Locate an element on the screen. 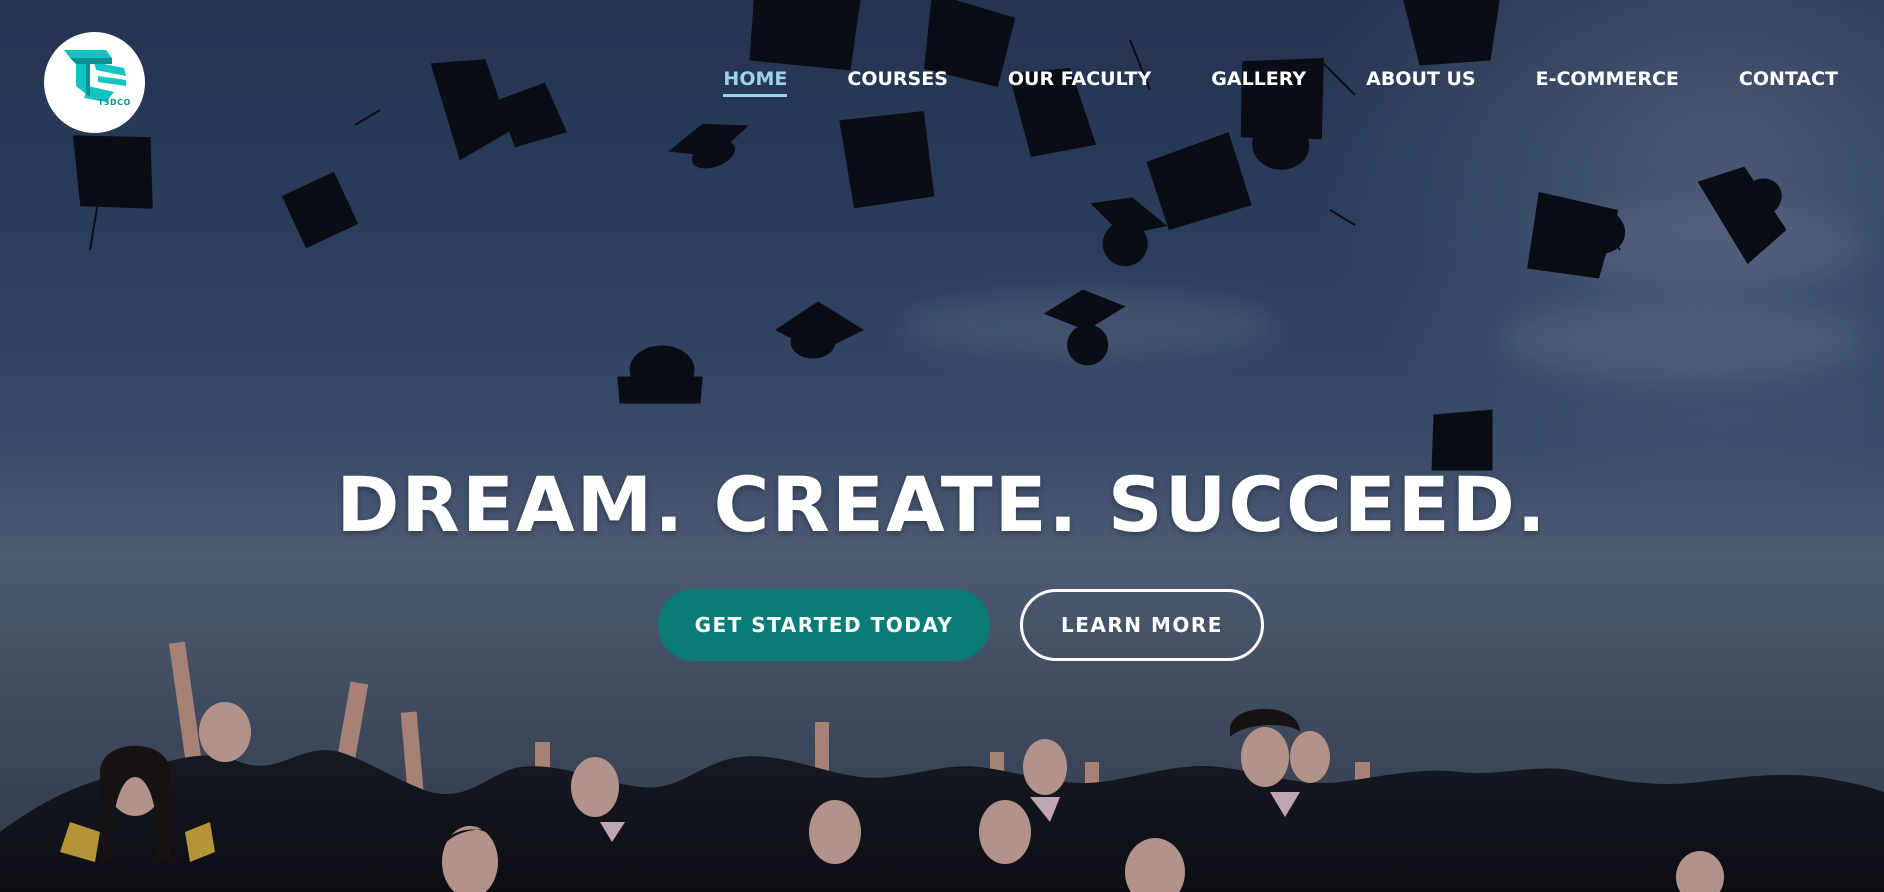 This screenshot has width=1884, height=892. nav-item-e-commerce: E-COMMERCE is located at coordinates (1607, 79).